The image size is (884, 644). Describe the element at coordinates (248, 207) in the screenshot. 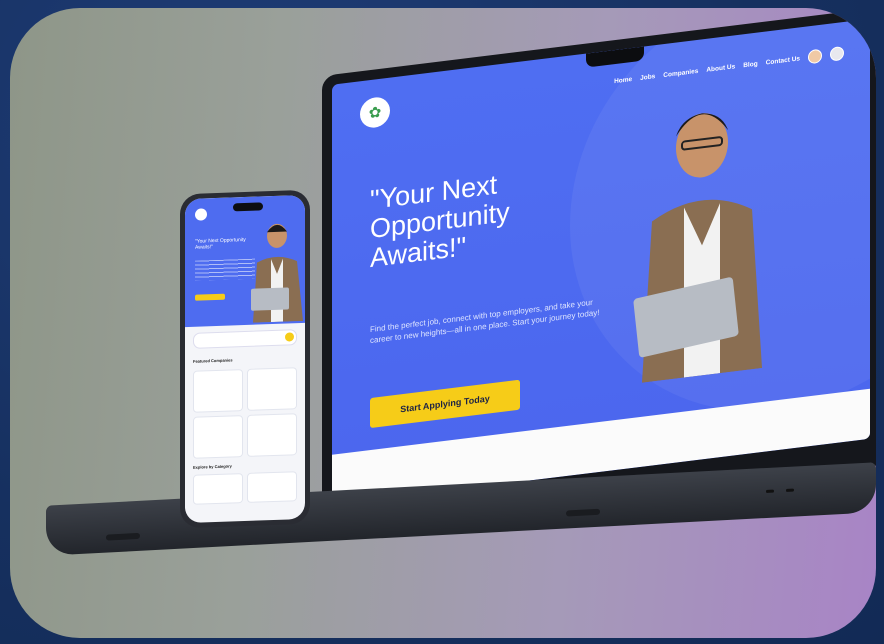

I see `phone-island` at that location.